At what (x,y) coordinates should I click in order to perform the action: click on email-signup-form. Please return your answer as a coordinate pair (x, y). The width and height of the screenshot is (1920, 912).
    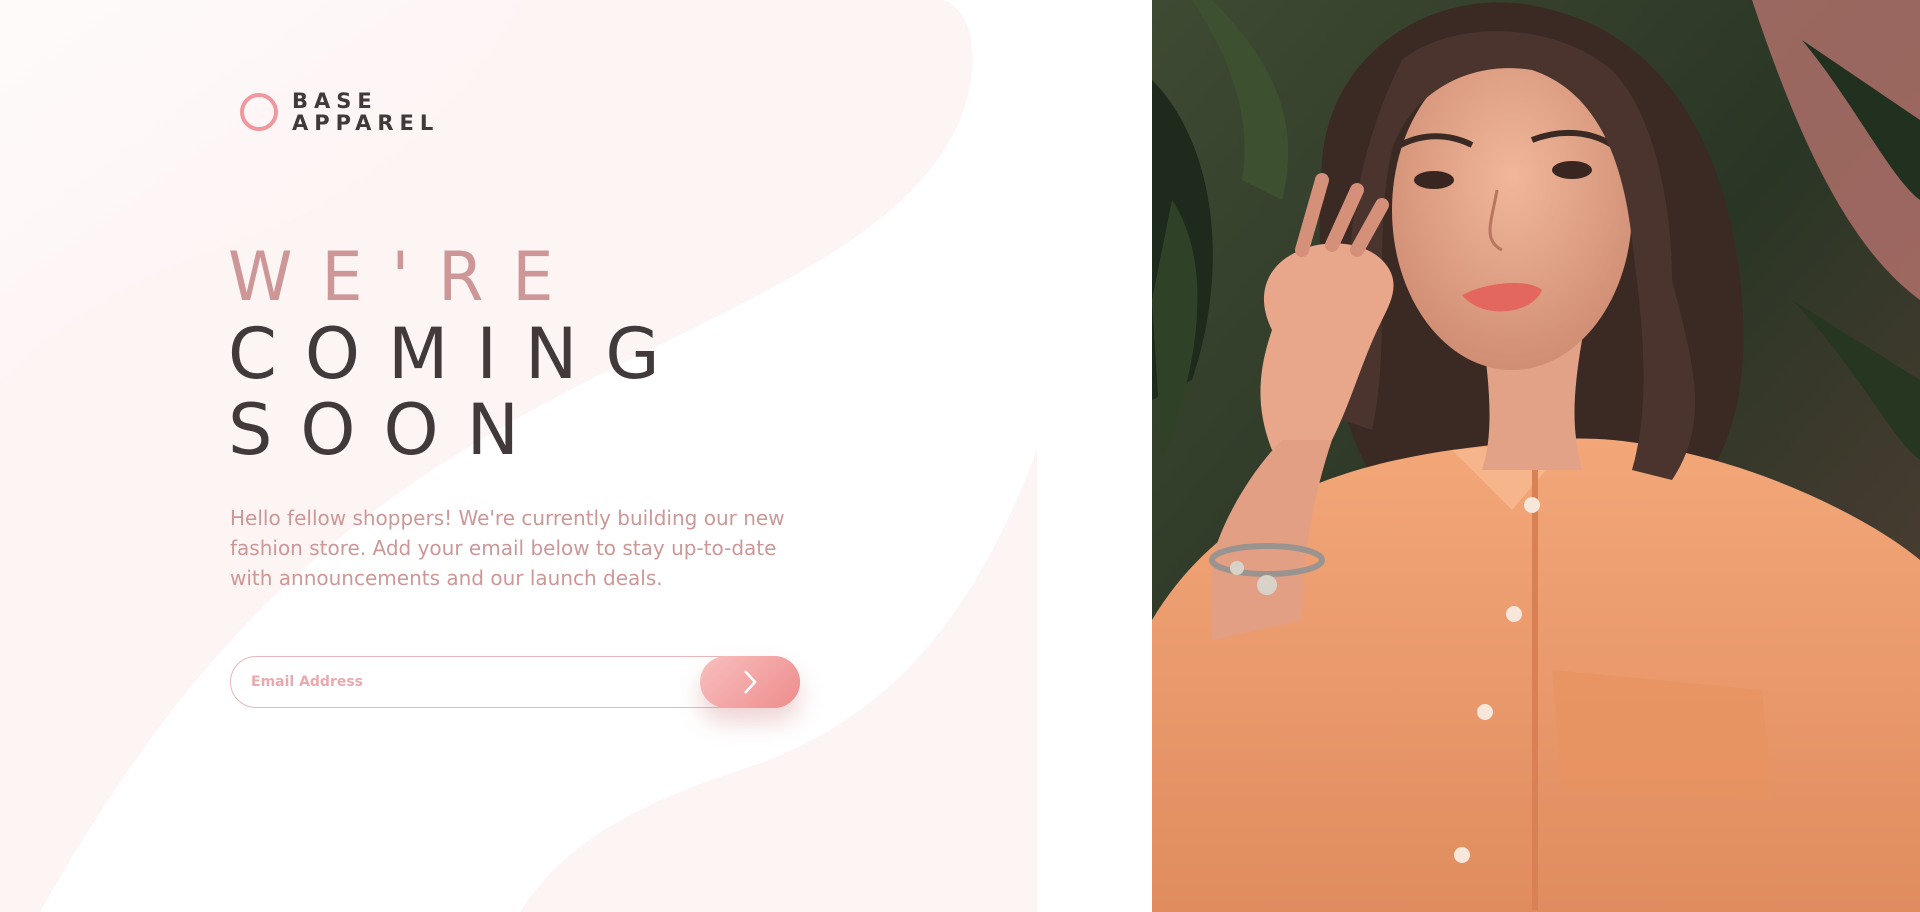
    Looking at the image, I should click on (515, 682).